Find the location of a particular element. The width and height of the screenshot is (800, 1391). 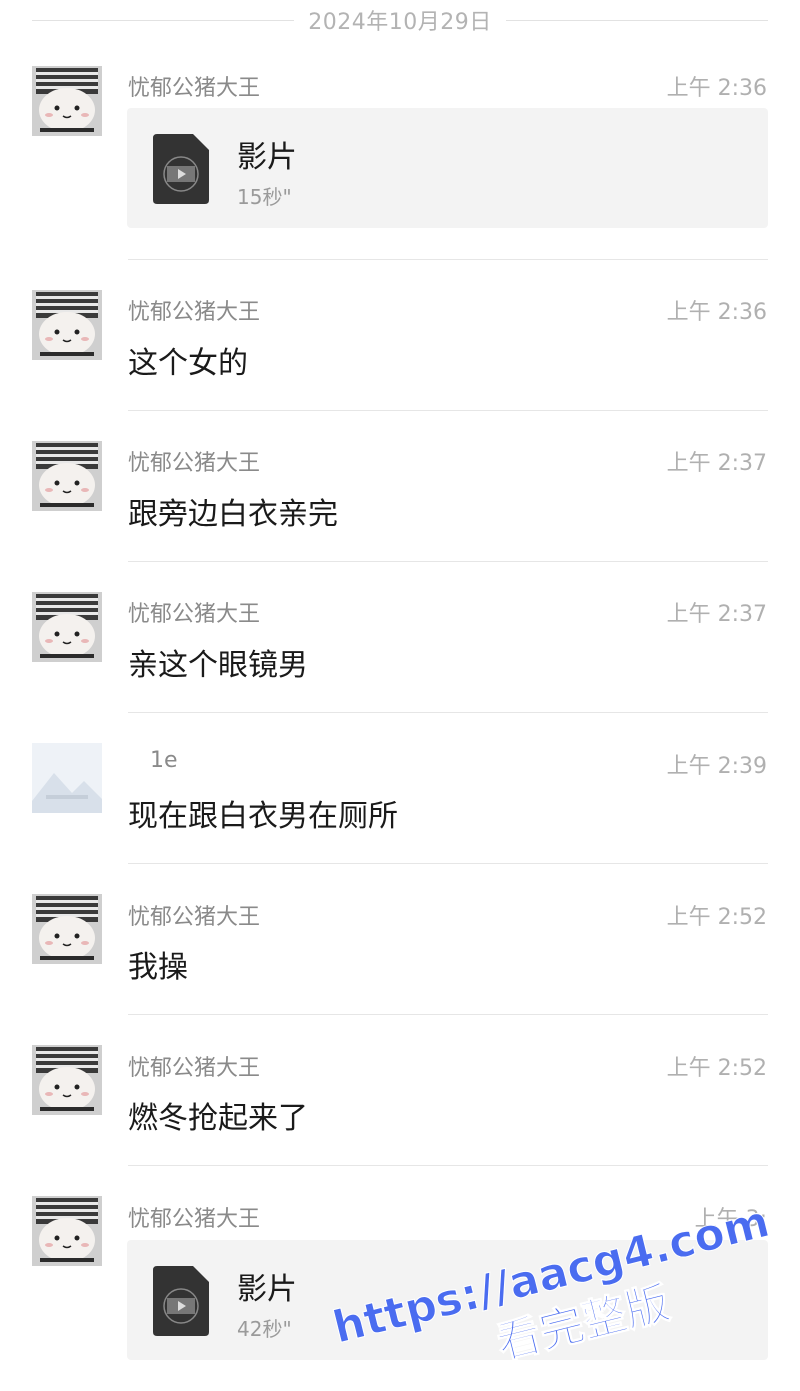

date-separator: 2024年10月29日 is located at coordinates (400, 20).